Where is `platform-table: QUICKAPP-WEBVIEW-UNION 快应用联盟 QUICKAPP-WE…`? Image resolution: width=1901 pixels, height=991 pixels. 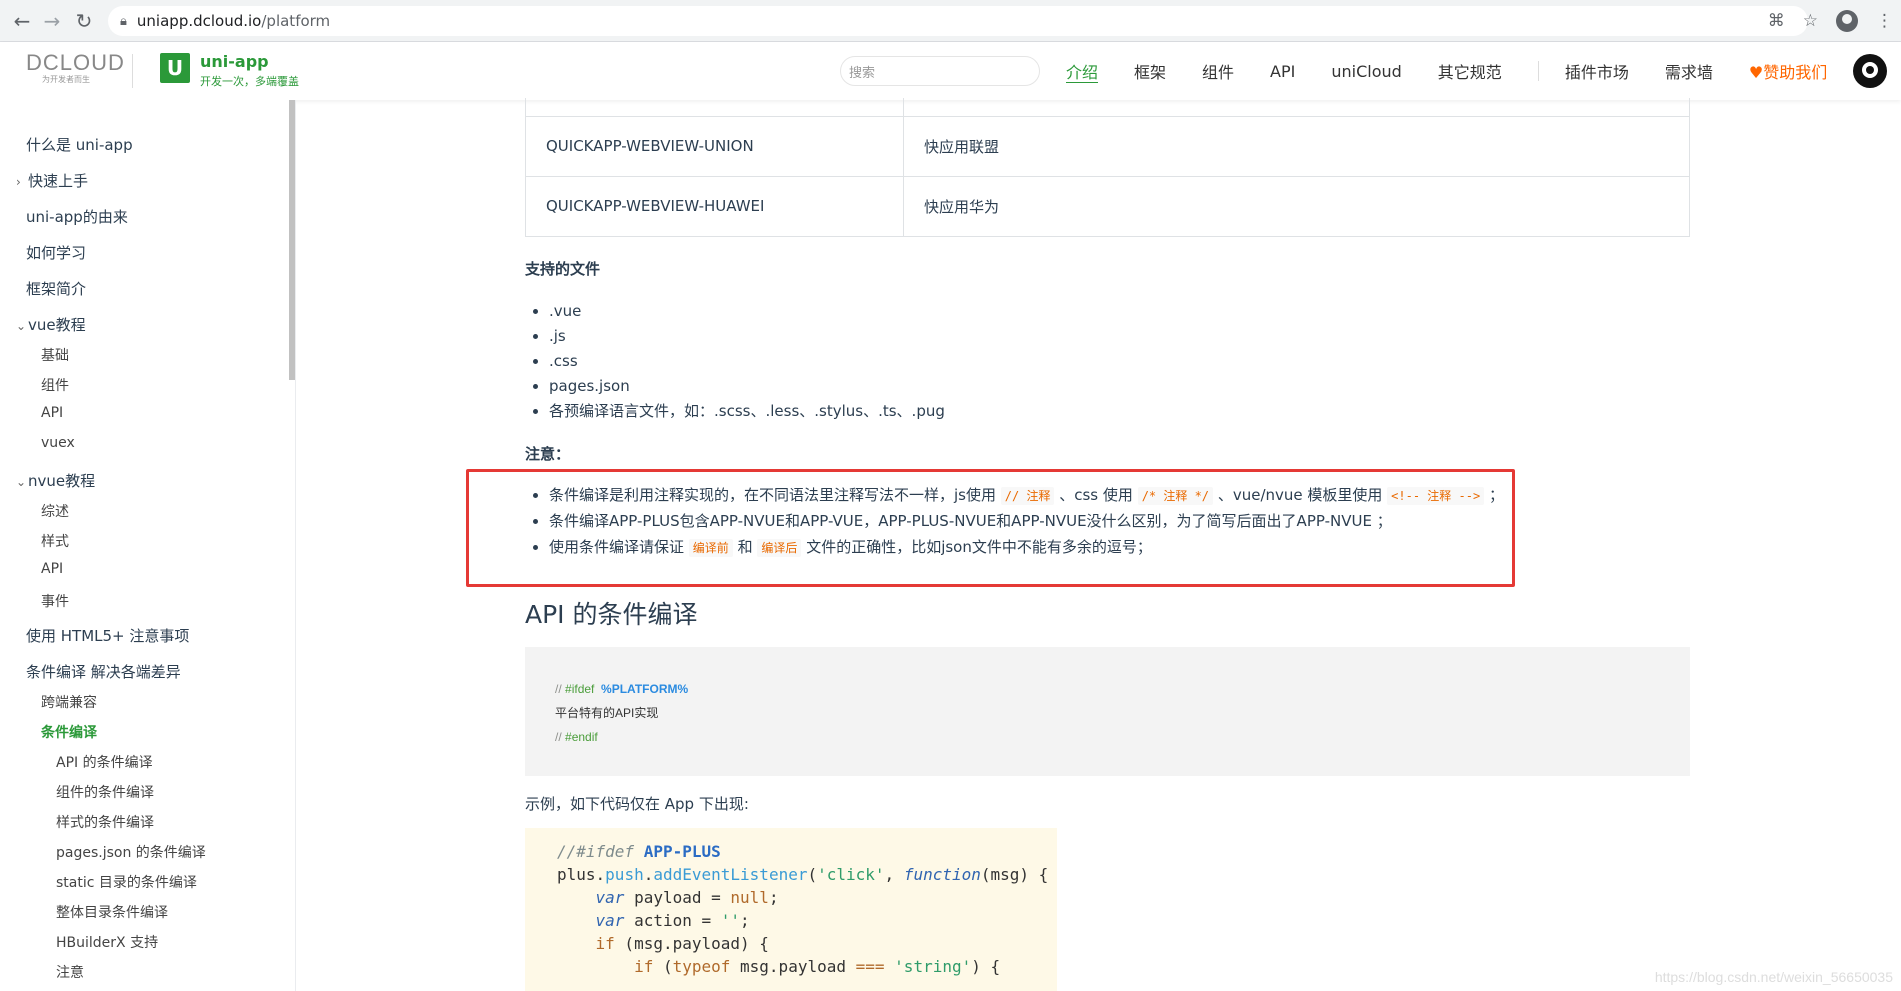
platform-table: QUICKAPP-WEBVIEW-UNION 快应用联盟 QUICKAPP-WE… is located at coordinates (1107, 167).